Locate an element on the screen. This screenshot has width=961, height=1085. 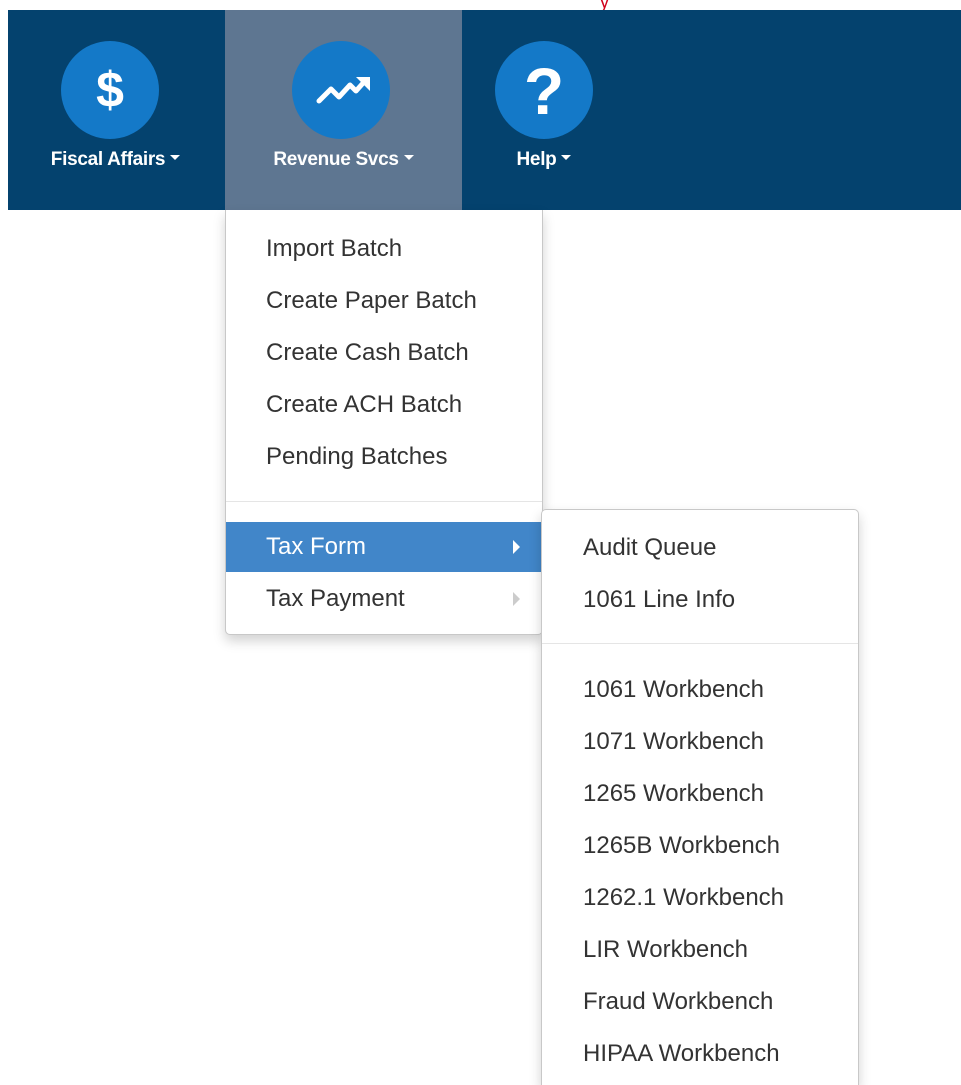
dollar-sign-icon: $ is located at coordinates (110, 90).